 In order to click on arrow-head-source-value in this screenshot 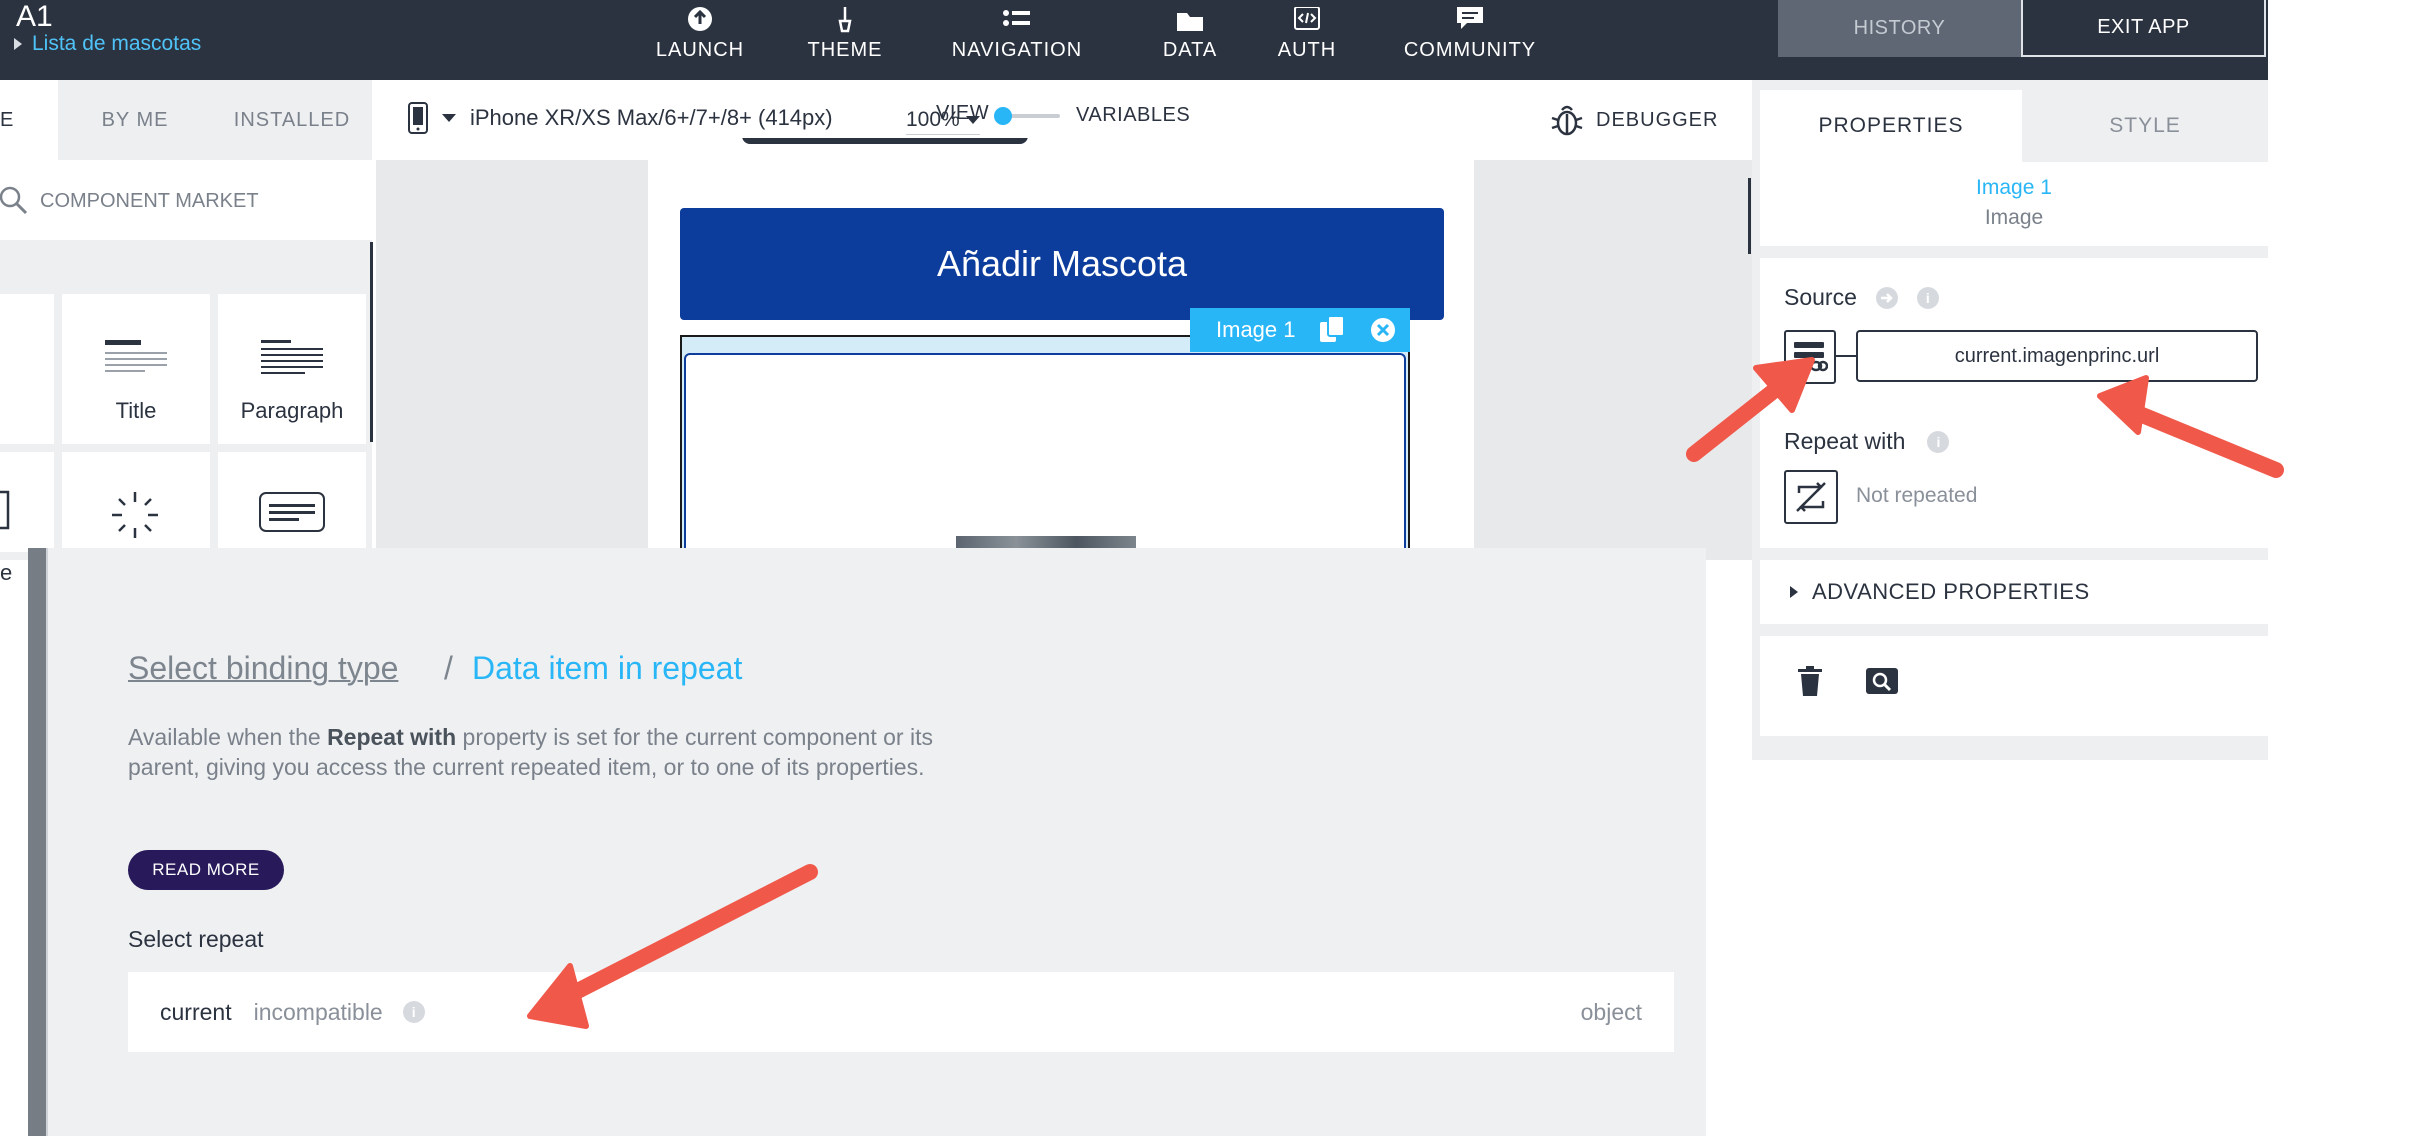, I will do `click(2123, 405)`.